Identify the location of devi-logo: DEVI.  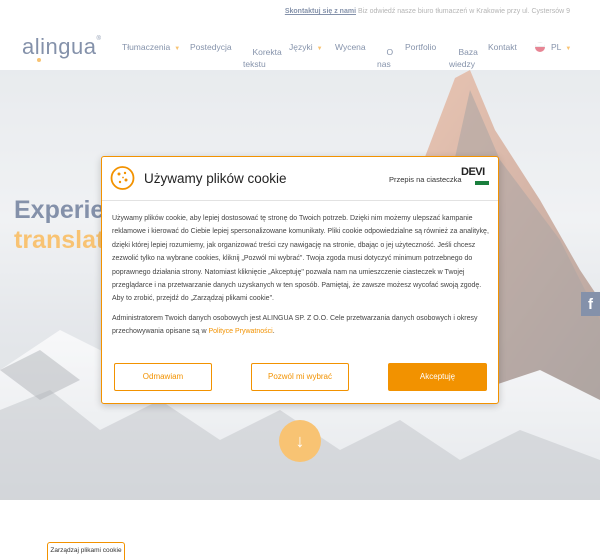
(475, 177).